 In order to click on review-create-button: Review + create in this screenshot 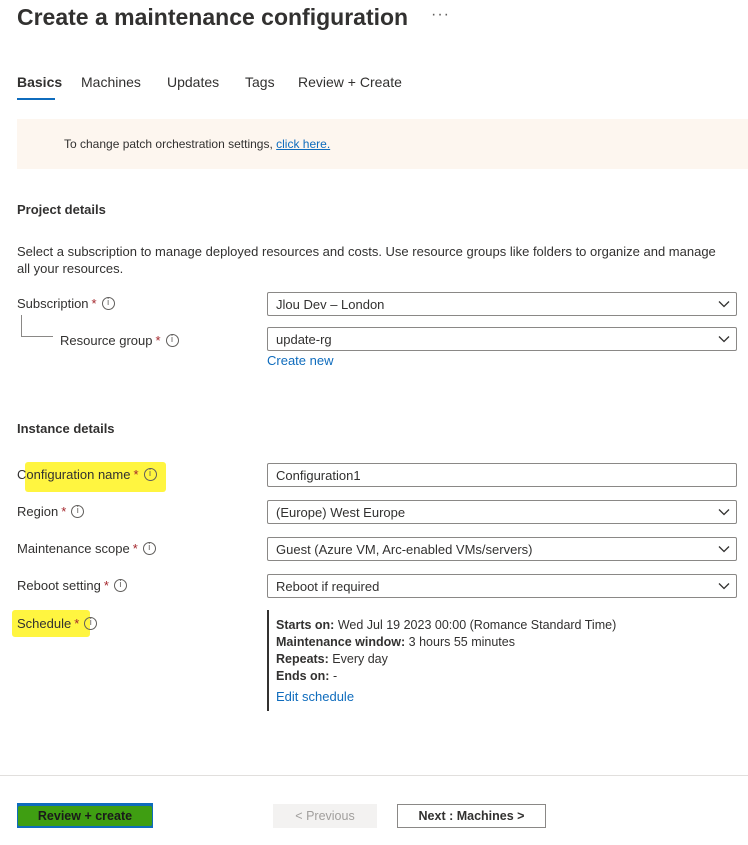, I will do `click(85, 815)`.